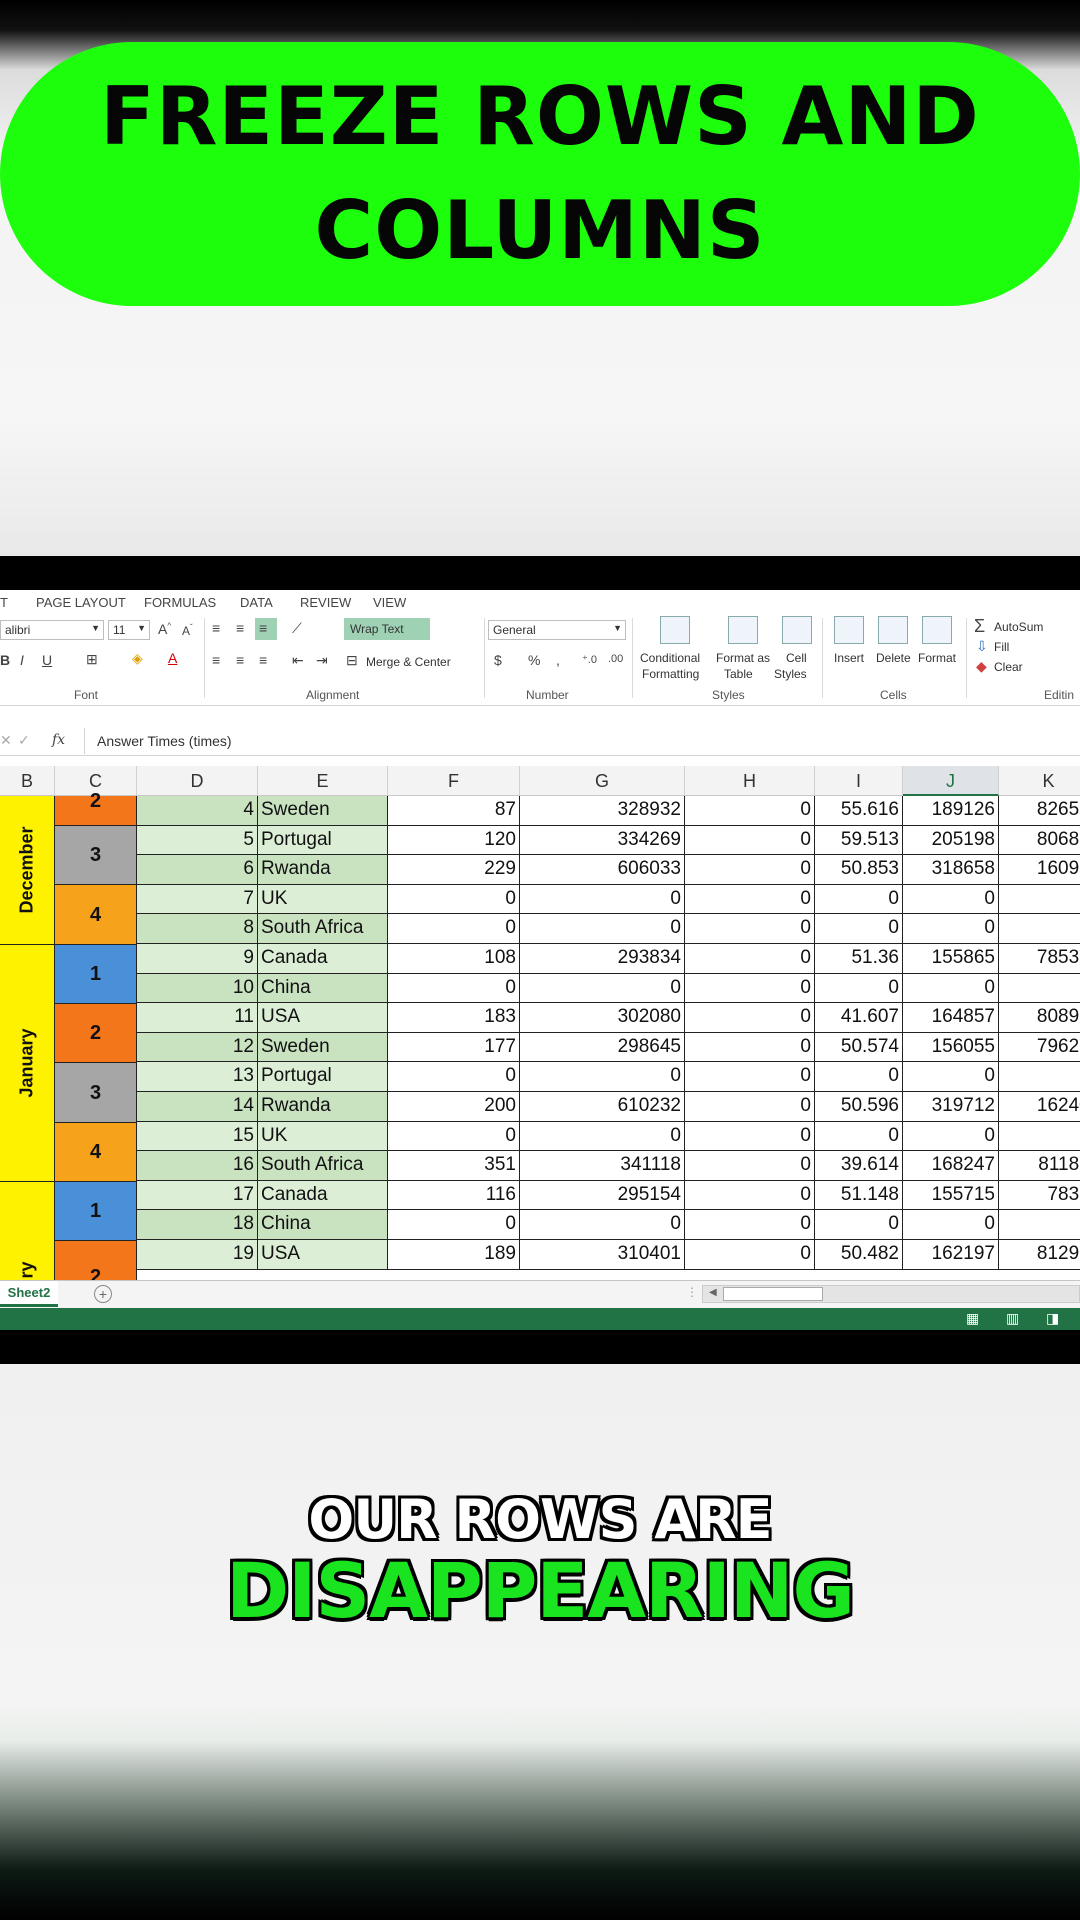  What do you see at coordinates (849, 630) in the screenshot?
I see `insert-cells-icon` at bounding box center [849, 630].